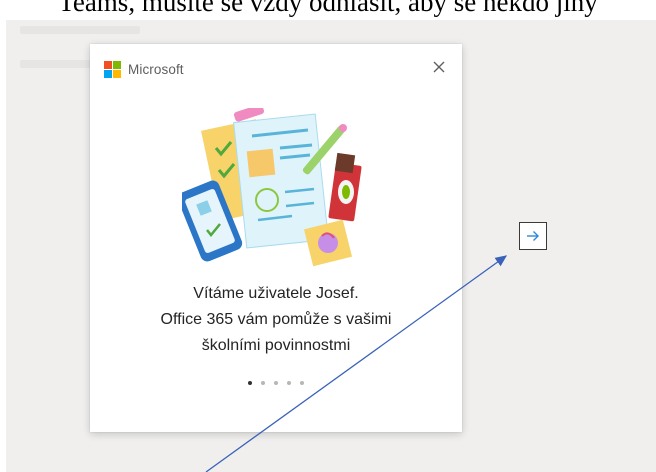  Describe the element at coordinates (276, 345) in the screenshot. I see `welcome-line: školními povinnostmi` at that location.